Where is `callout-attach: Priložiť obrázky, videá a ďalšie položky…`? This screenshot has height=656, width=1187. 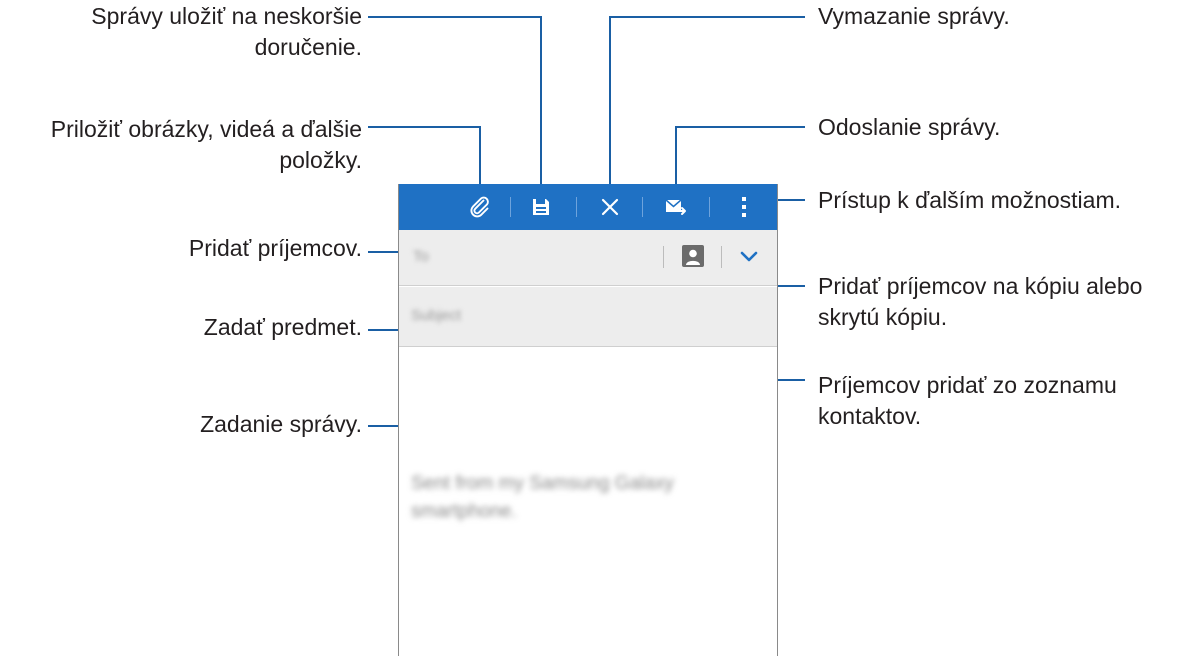 callout-attach: Priložiť obrázky, videá a ďalšie položky… is located at coordinates (182, 145).